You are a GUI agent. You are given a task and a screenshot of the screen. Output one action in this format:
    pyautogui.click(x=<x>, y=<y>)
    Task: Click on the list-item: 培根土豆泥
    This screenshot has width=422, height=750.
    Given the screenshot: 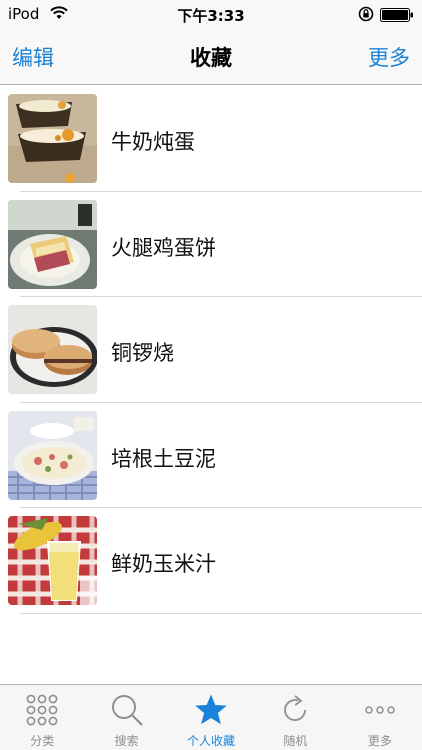 What is the action you would take?
    pyautogui.click(x=211, y=456)
    